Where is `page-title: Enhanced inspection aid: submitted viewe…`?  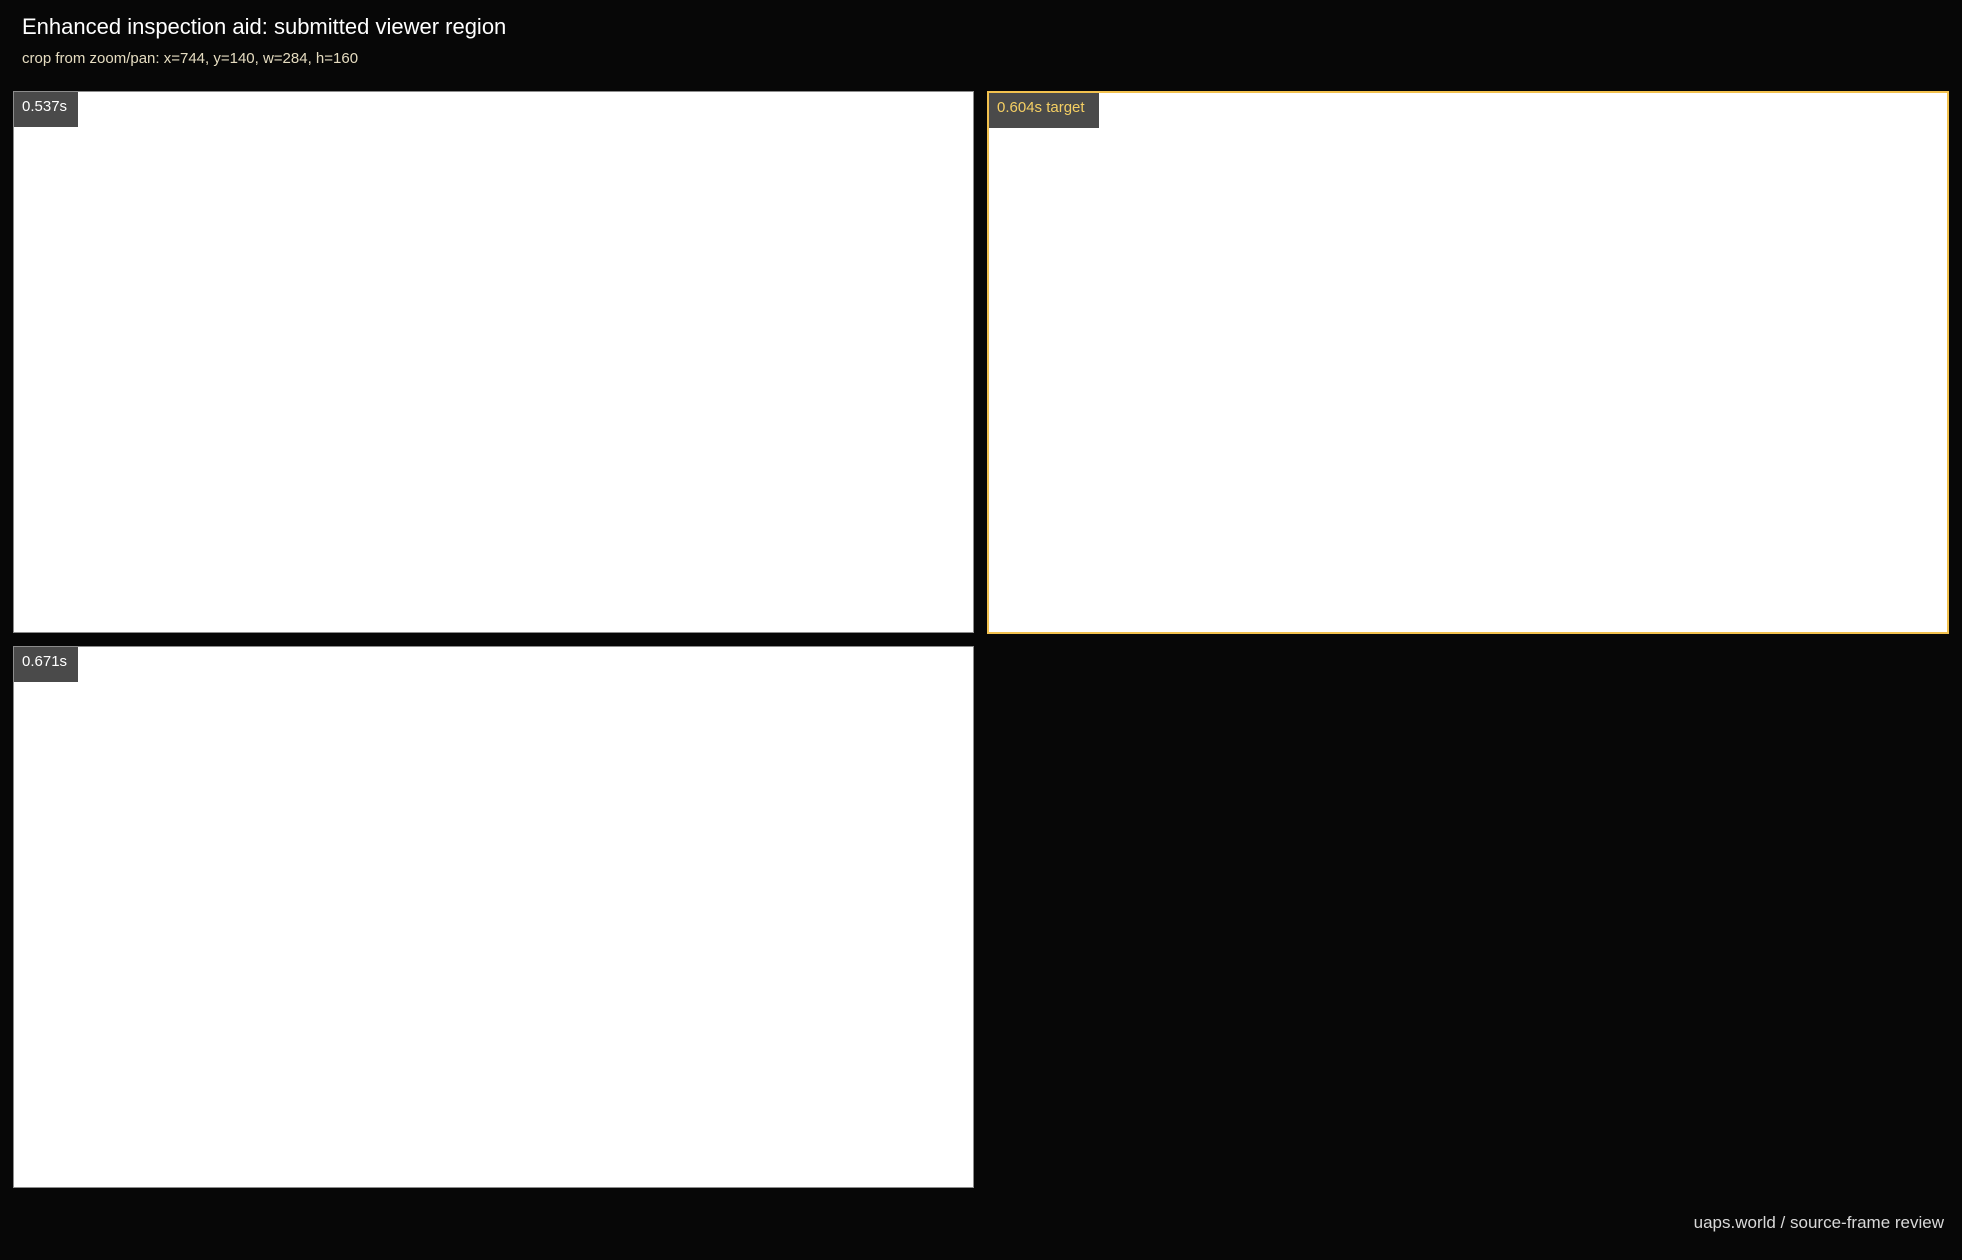
page-title: Enhanced inspection aid: submitted viewe… is located at coordinates (264, 26).